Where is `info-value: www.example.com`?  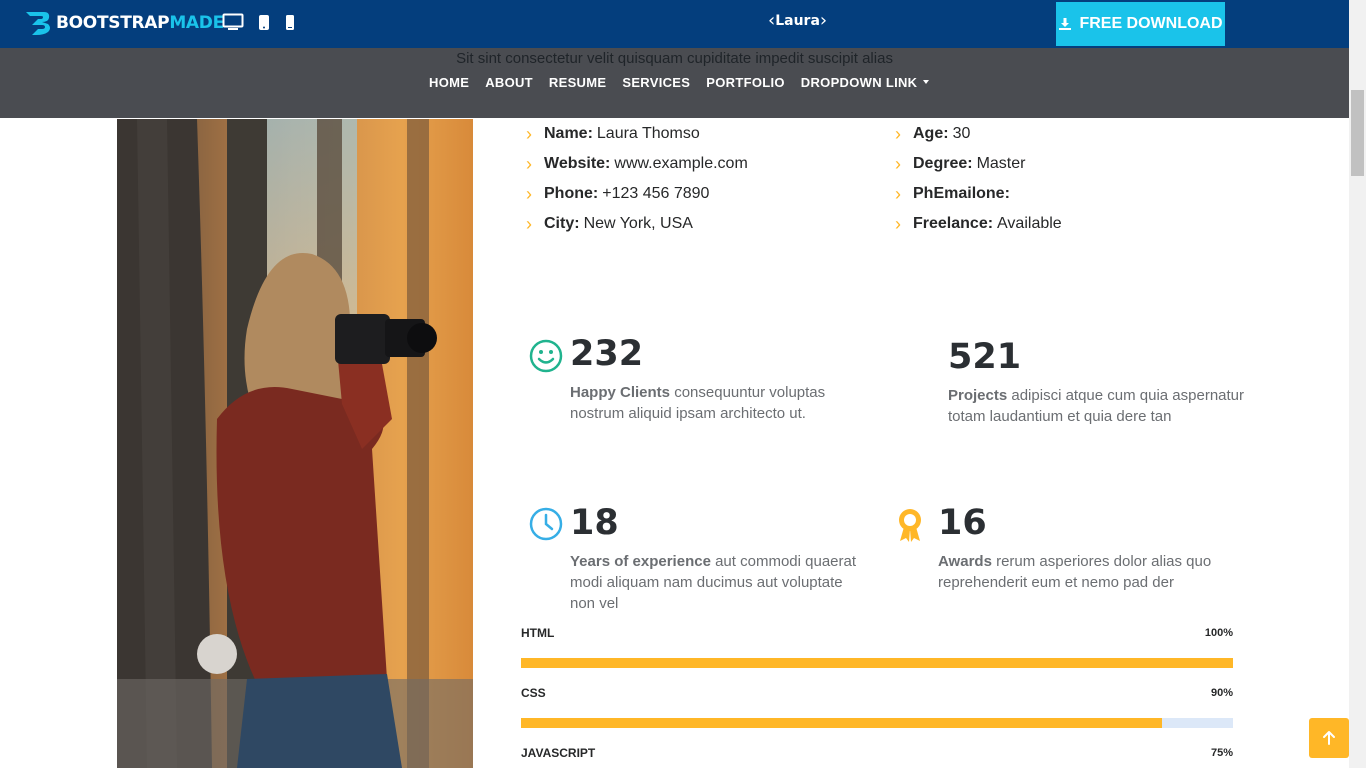 info-value: www.example.com is located at coordinates (681, 163).